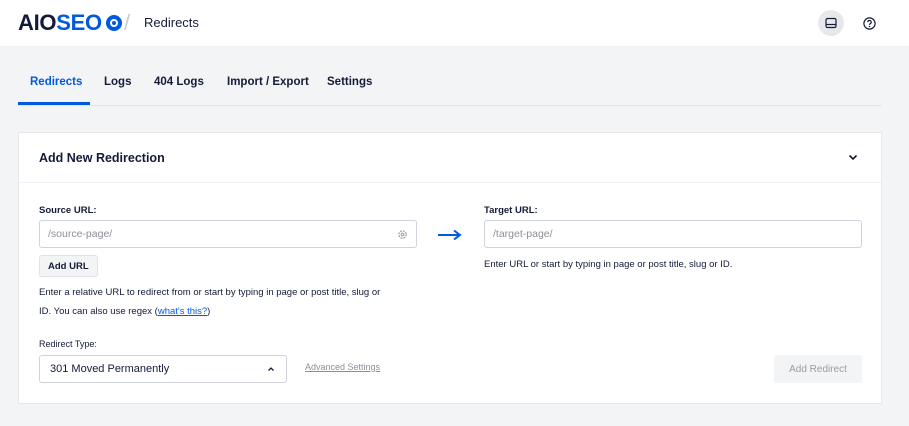 The height and width of the screenshot is (426, 909). I want to click on chevron-up-icon, so click(271, 369).